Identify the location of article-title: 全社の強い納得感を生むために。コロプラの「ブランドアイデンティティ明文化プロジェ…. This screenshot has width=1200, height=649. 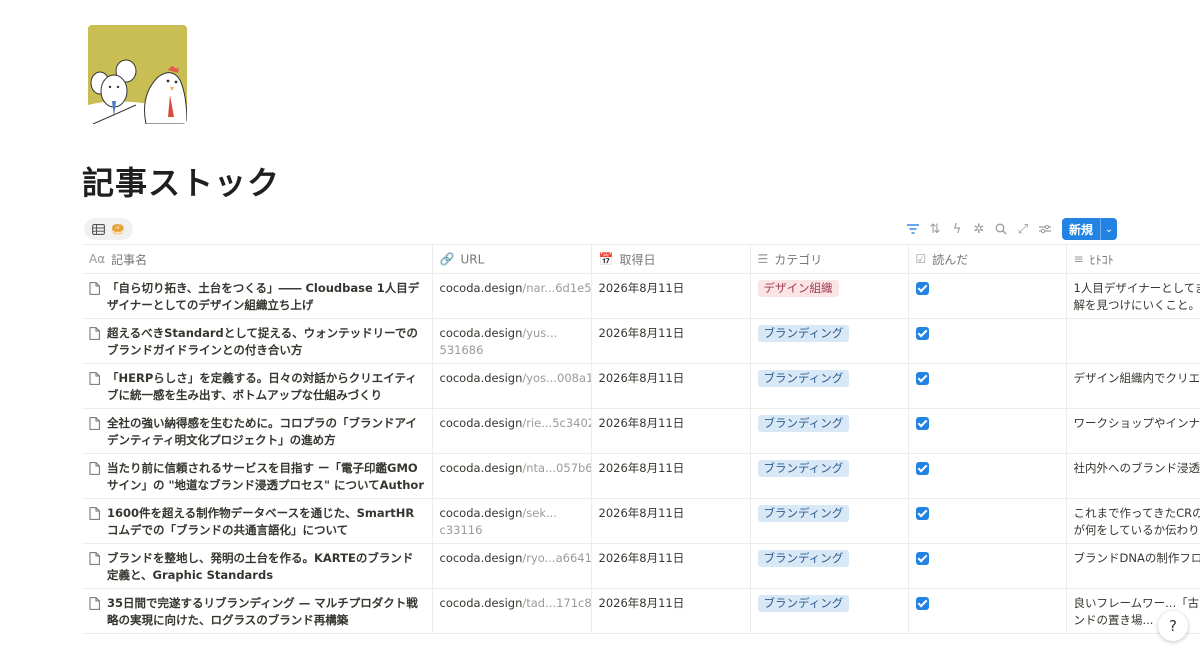
(266, 432).